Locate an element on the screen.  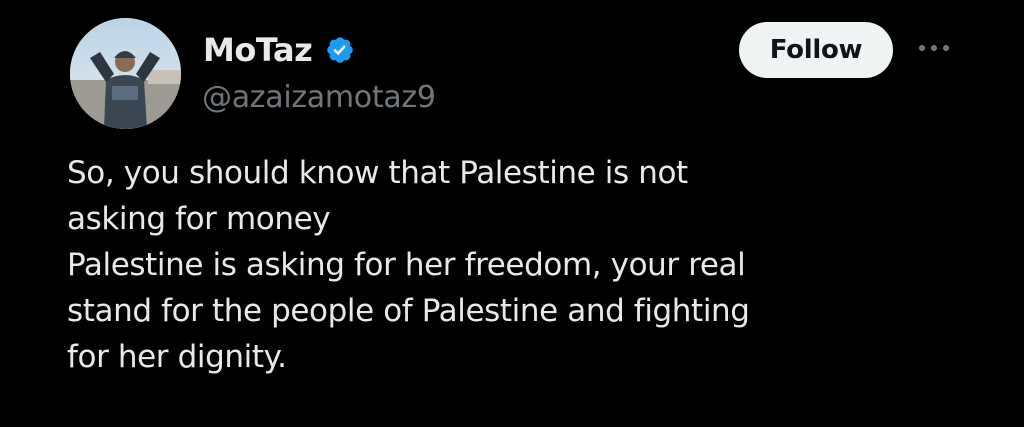
avatar-photo-icon is located at coordinates (125, 73).